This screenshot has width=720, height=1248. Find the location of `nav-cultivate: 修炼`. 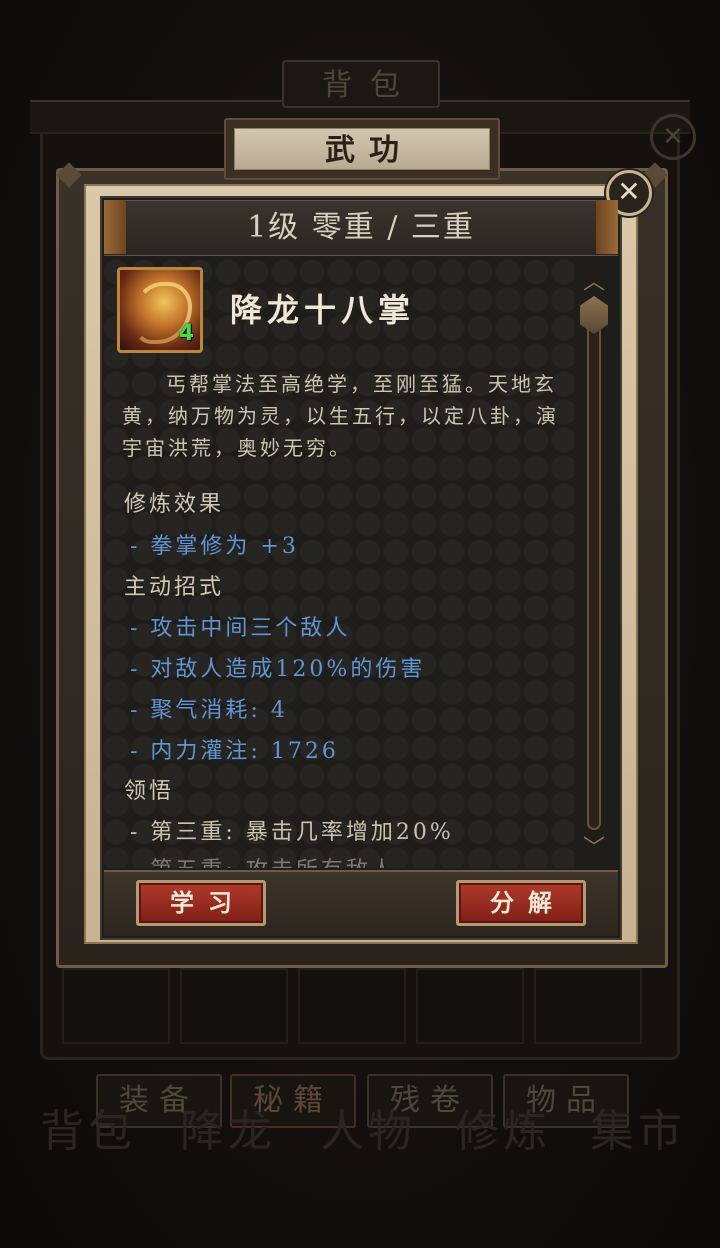

nav-cultivate: 修炼 is located at coordinates (503, 1132).